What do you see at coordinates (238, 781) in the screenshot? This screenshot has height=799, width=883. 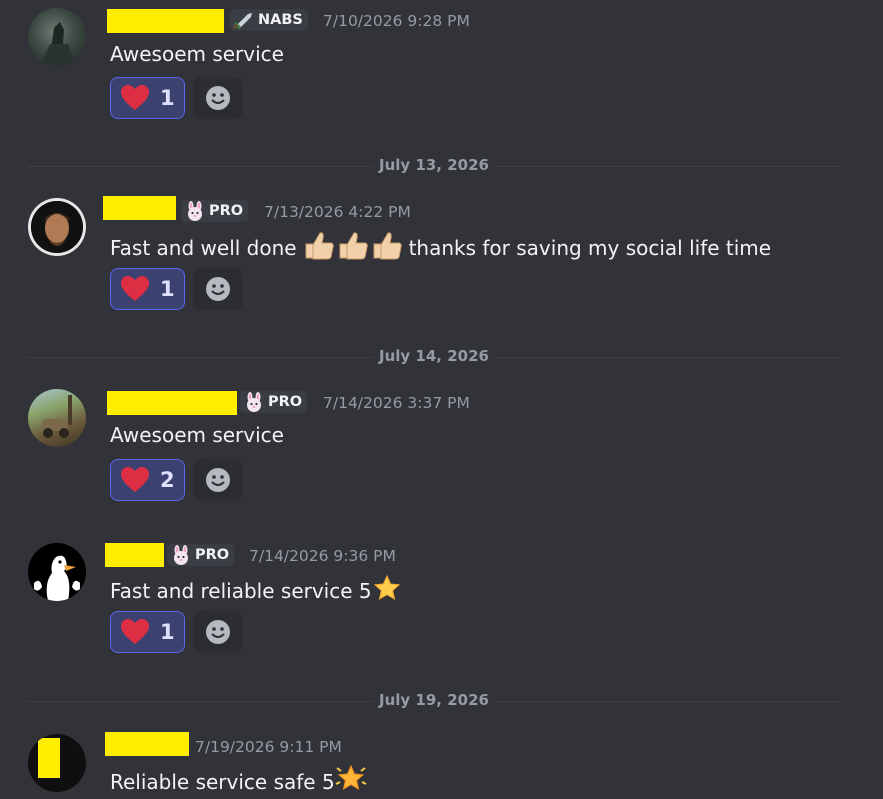 I see `message-text: Reliable service safe 5` at bounding box center [238, 781].